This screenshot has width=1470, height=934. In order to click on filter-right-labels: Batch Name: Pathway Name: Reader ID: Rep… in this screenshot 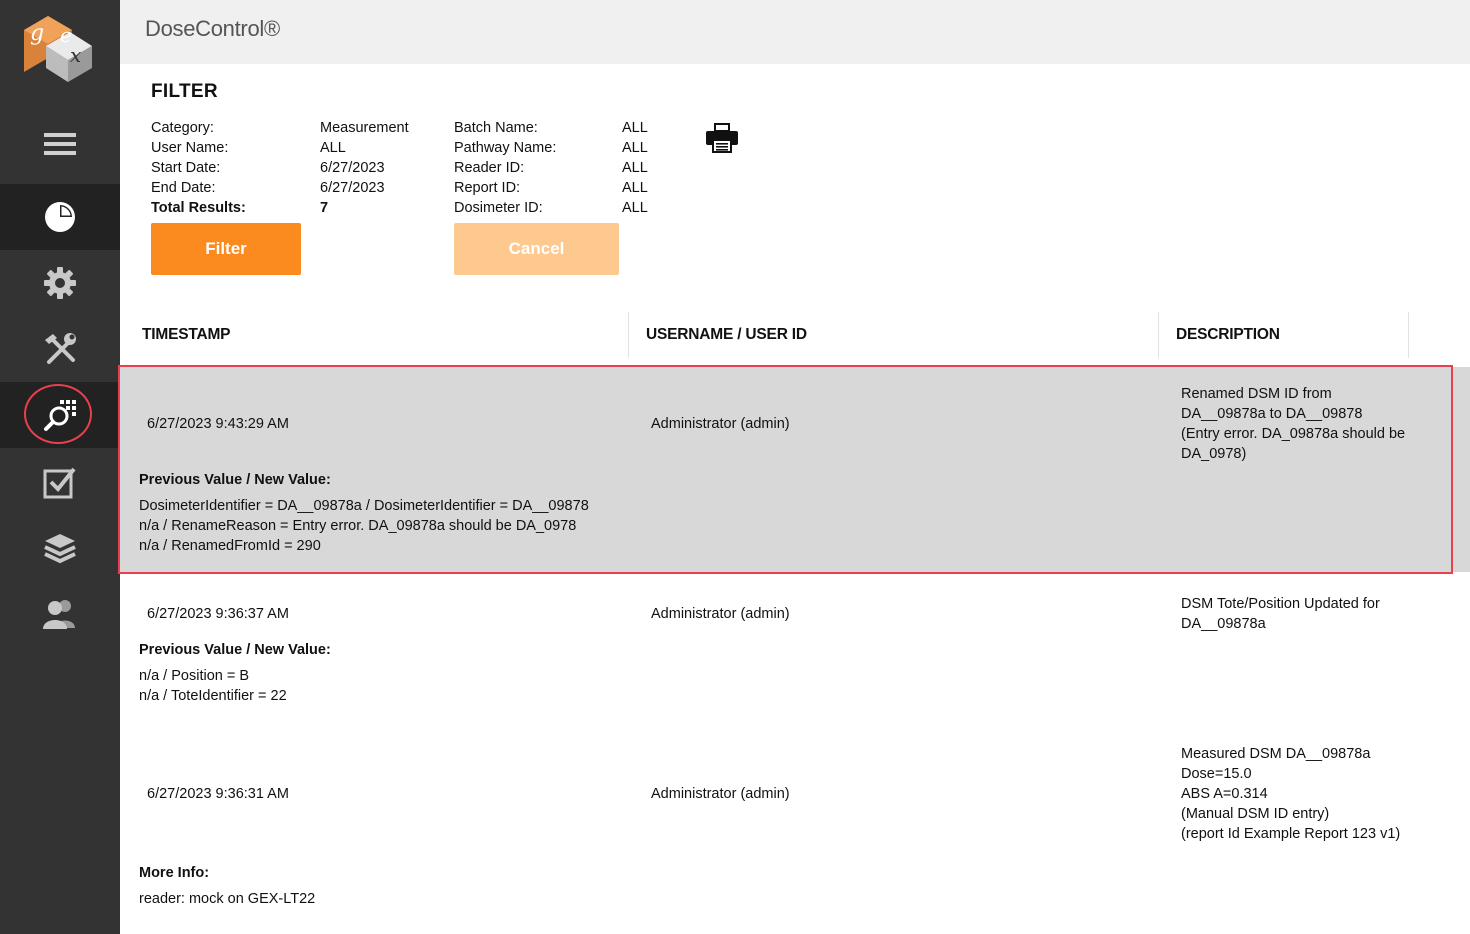, I will do `click(505, 168)`.